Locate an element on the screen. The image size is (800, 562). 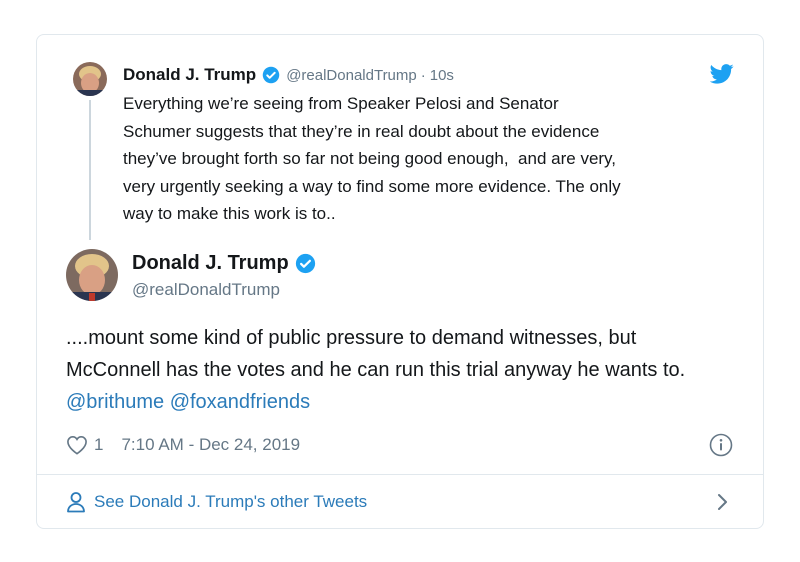
info-icon is located at coordinates (721, 445).